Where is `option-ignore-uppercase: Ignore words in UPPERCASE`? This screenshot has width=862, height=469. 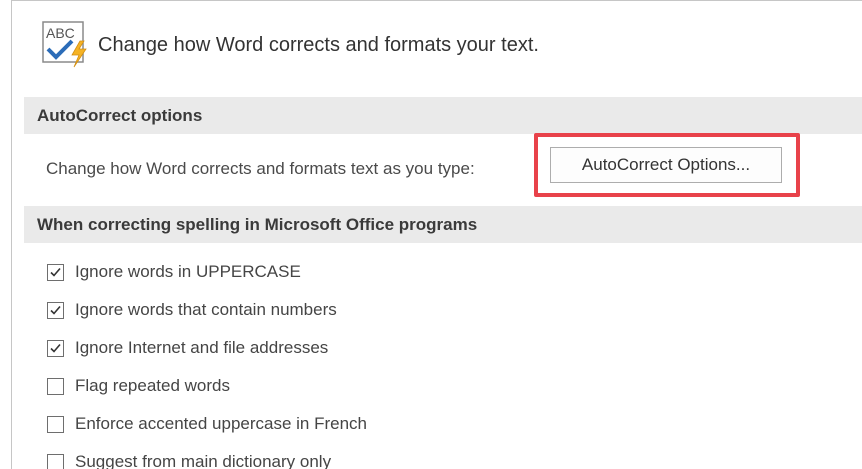
option-ignore-uppercase: Ignore words in UPPERCASE is located at coordinates (174, 272).